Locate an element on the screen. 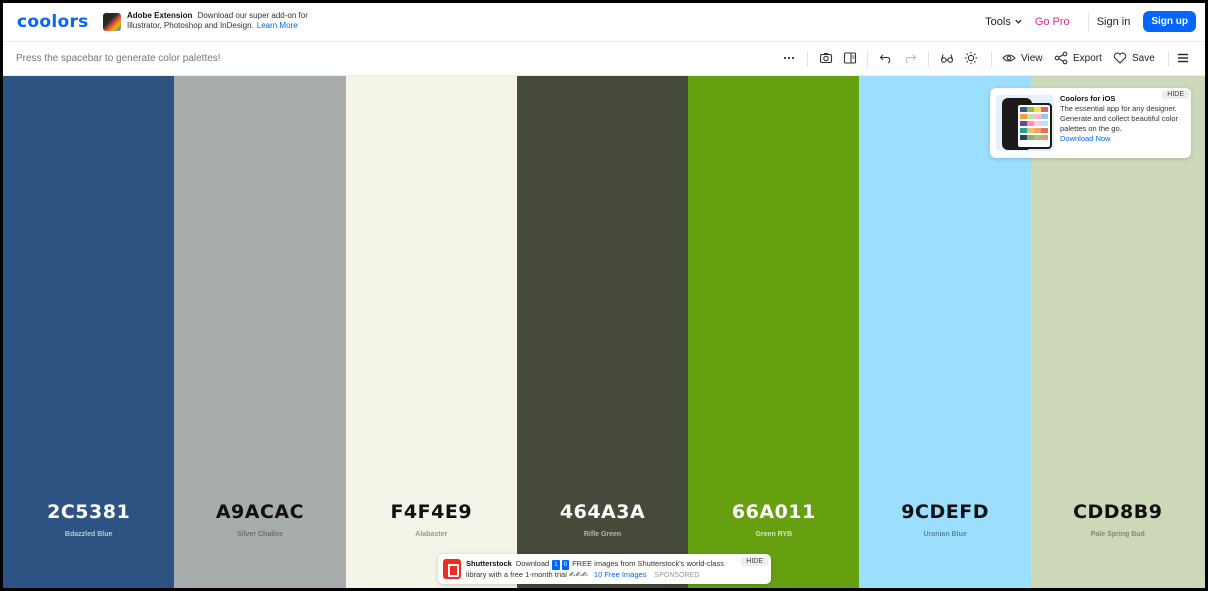 This screenshot has height=591, width=1208. shutterstock-num-1: 1 is located at coordinates (556, 565).